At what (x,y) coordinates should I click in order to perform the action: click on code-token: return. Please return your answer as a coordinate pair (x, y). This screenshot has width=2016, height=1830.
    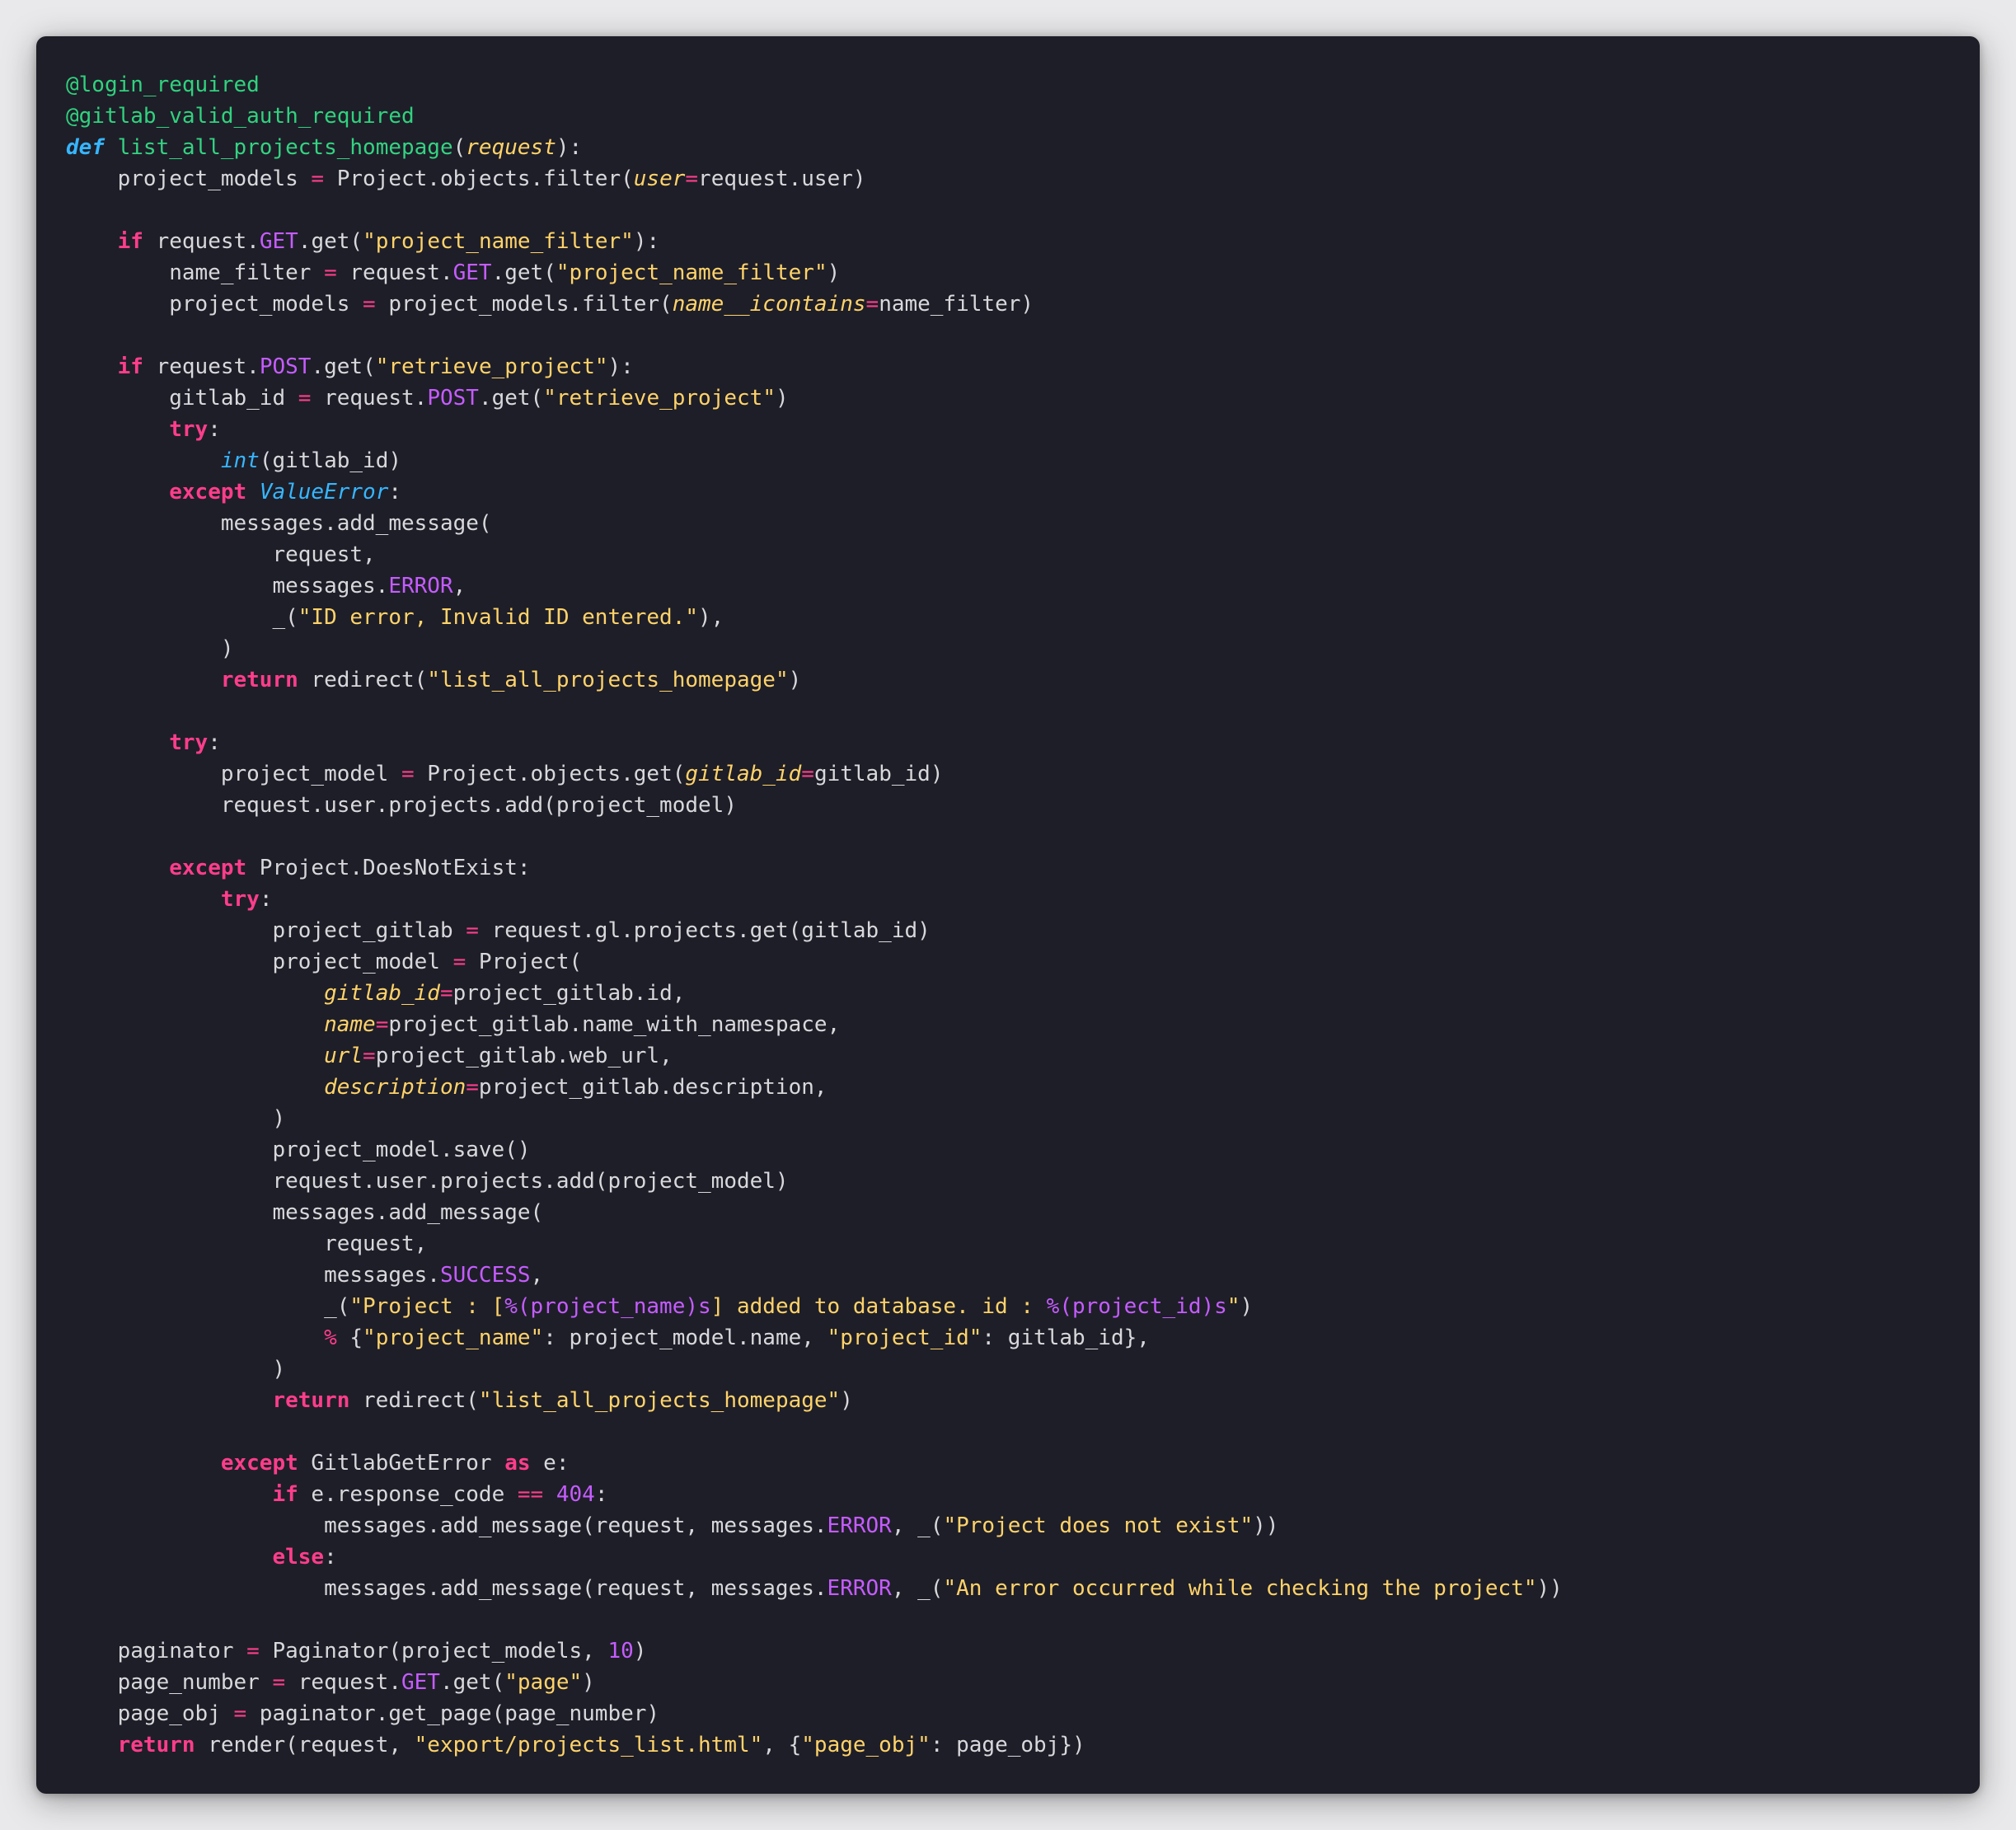
    Looking at the image, I should click on (259, 680).